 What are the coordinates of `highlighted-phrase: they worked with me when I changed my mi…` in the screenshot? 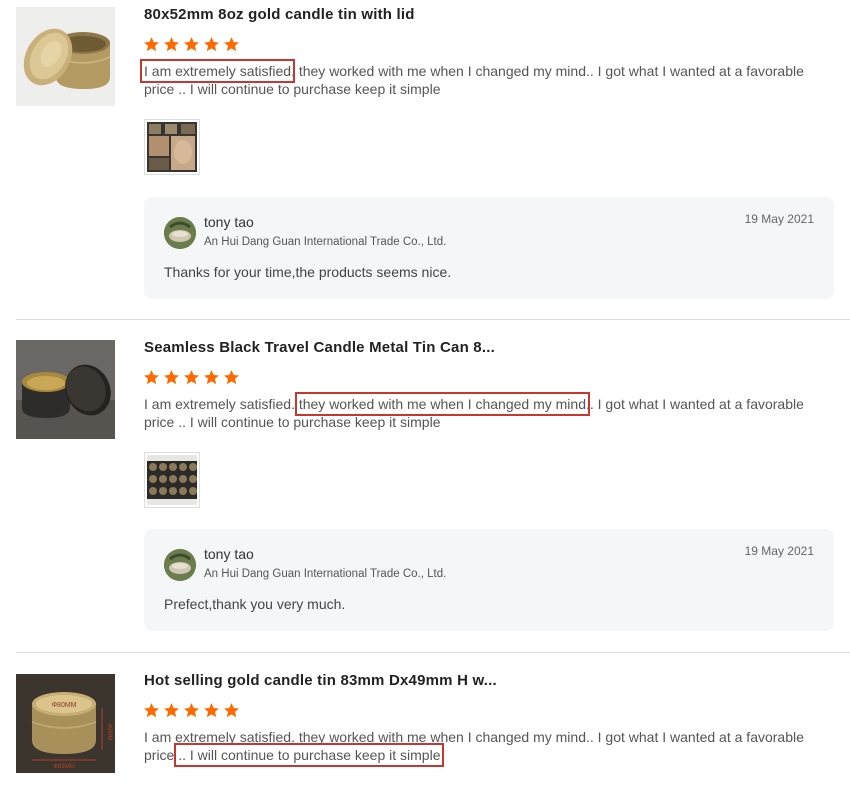 It's located at (442, 404).